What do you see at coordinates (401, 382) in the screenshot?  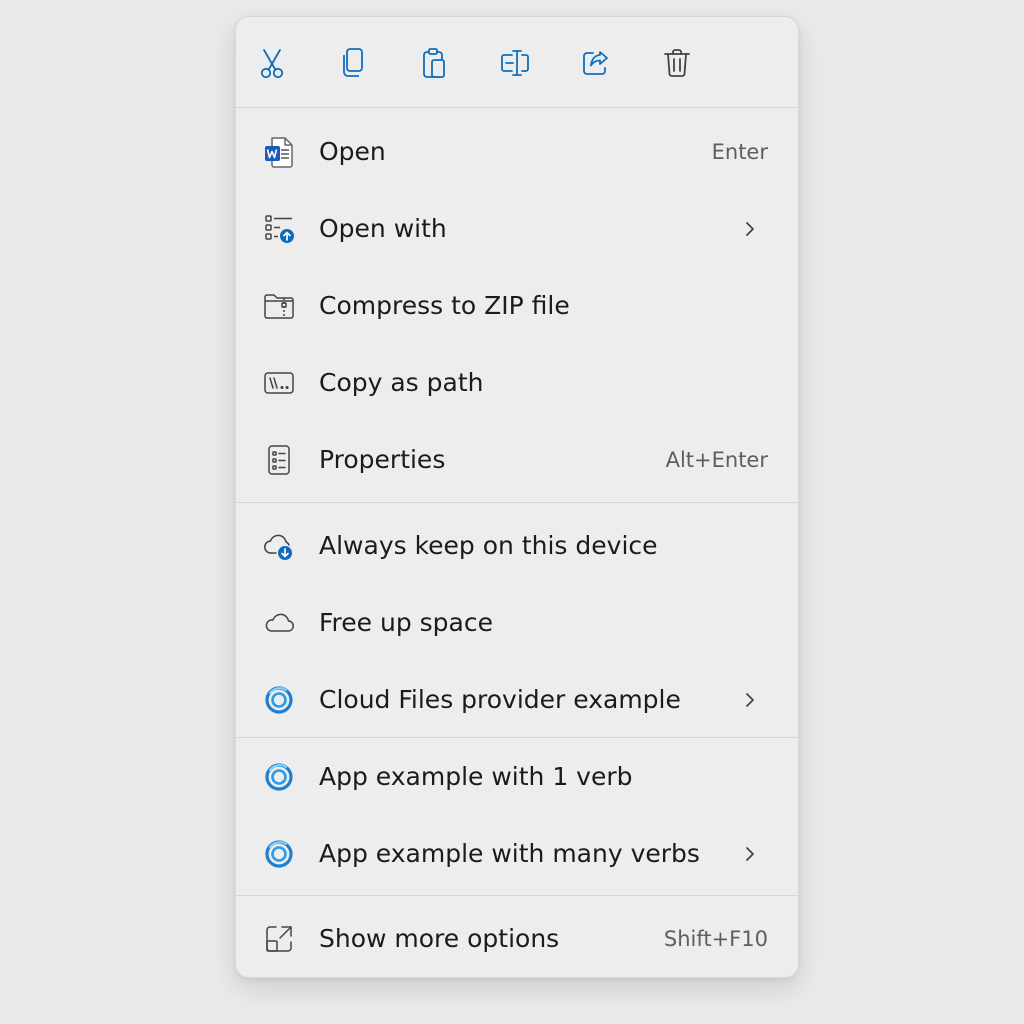 I see `menu-item-label: Copy as path` at bounding box center [401, 382].